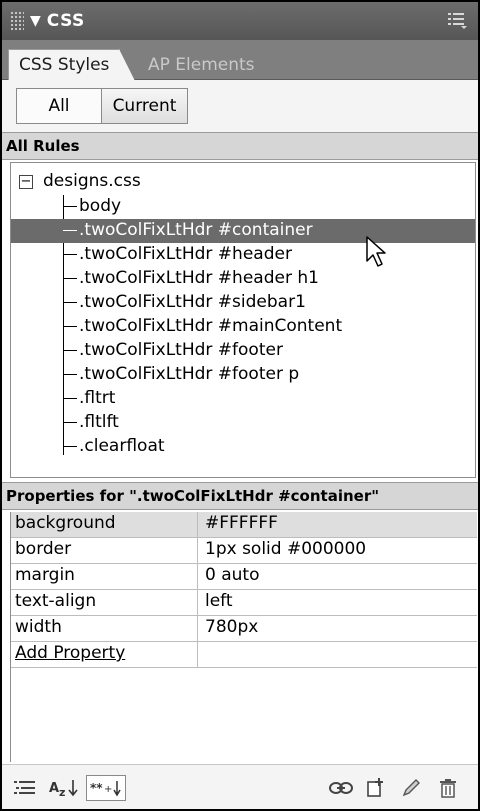 Image resolution: width=480 pixels, height=811 pixels. Describe the element at coordinates (411, 788) in the screenshot. I see `edit-style-icon` at that location.